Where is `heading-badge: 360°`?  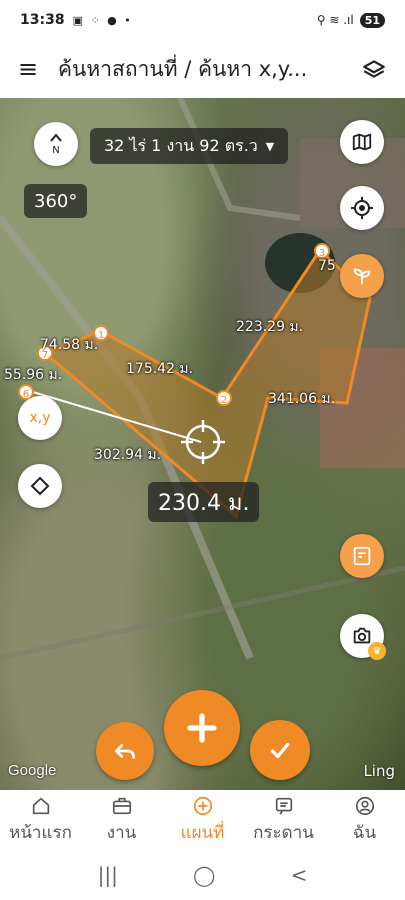
heading-badge: 360° is located at coordinates (56, 201).